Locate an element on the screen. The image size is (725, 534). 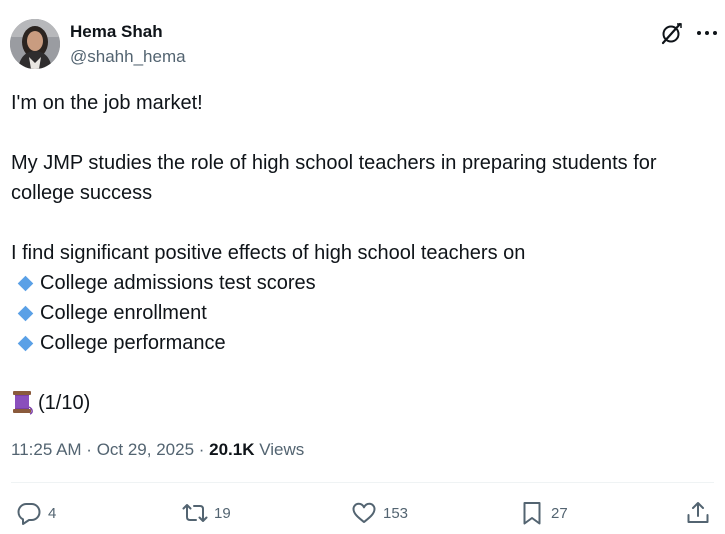
like-count: 153 is located at coordinates (396, 513).